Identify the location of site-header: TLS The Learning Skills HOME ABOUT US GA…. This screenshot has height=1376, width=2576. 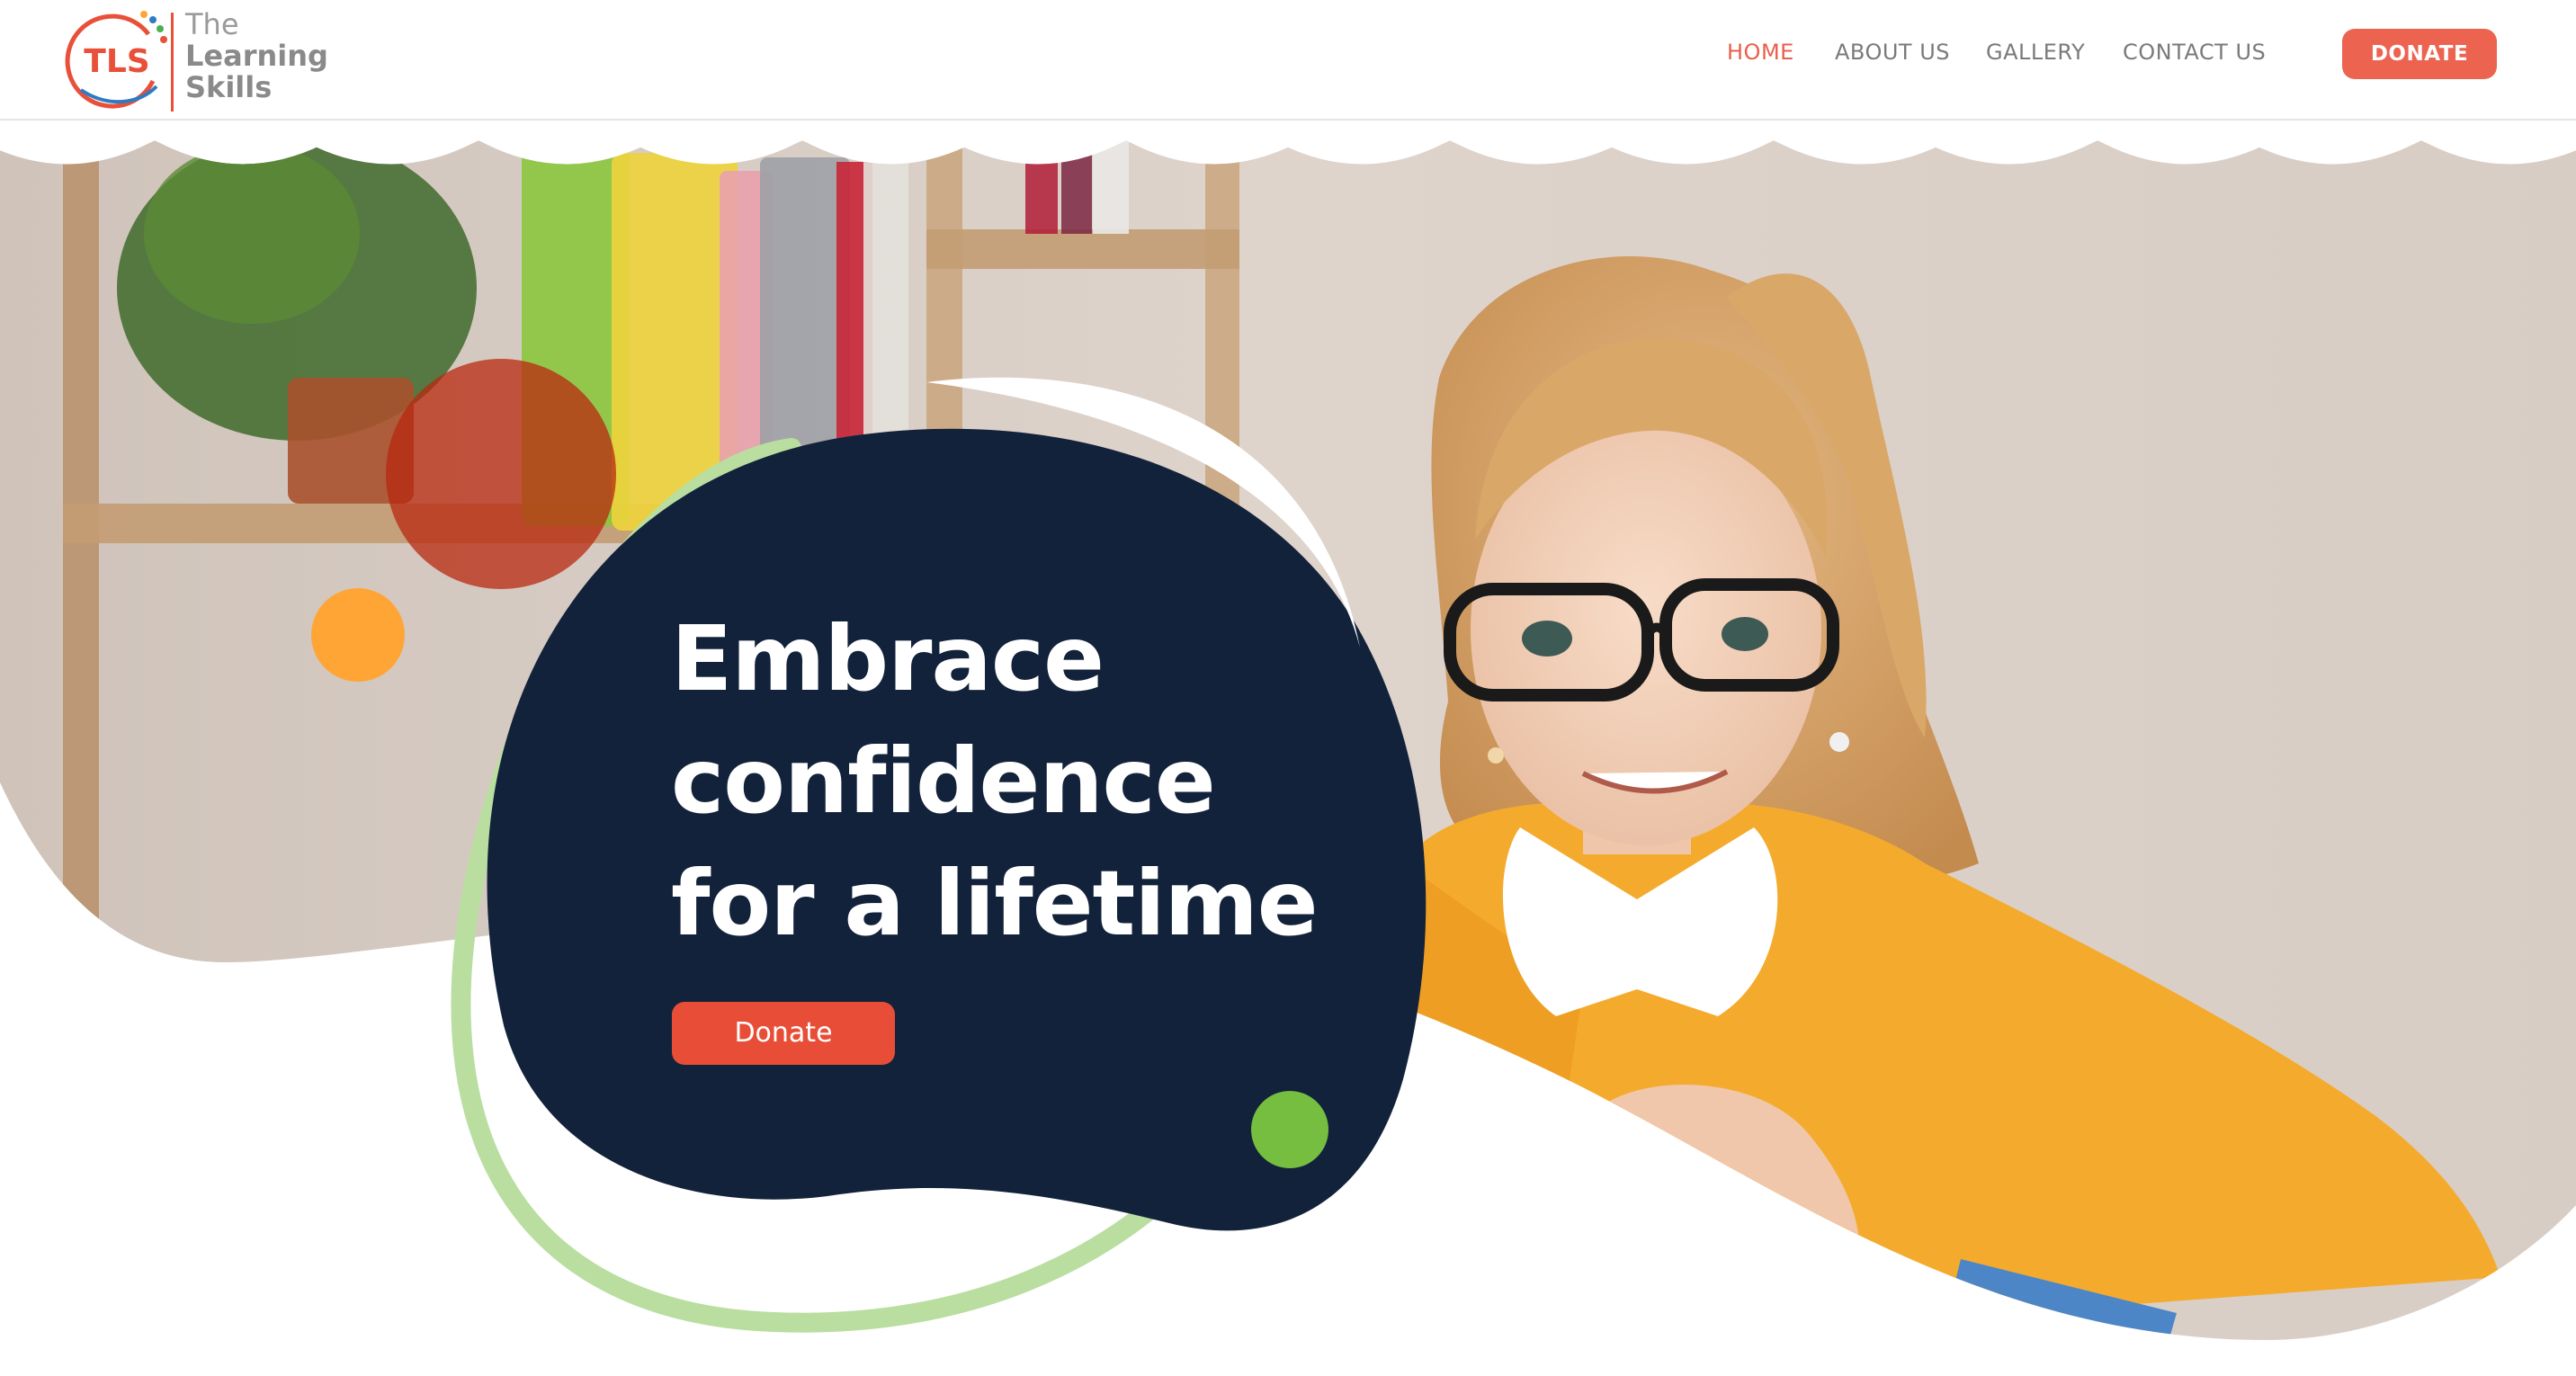
(1288, 61).